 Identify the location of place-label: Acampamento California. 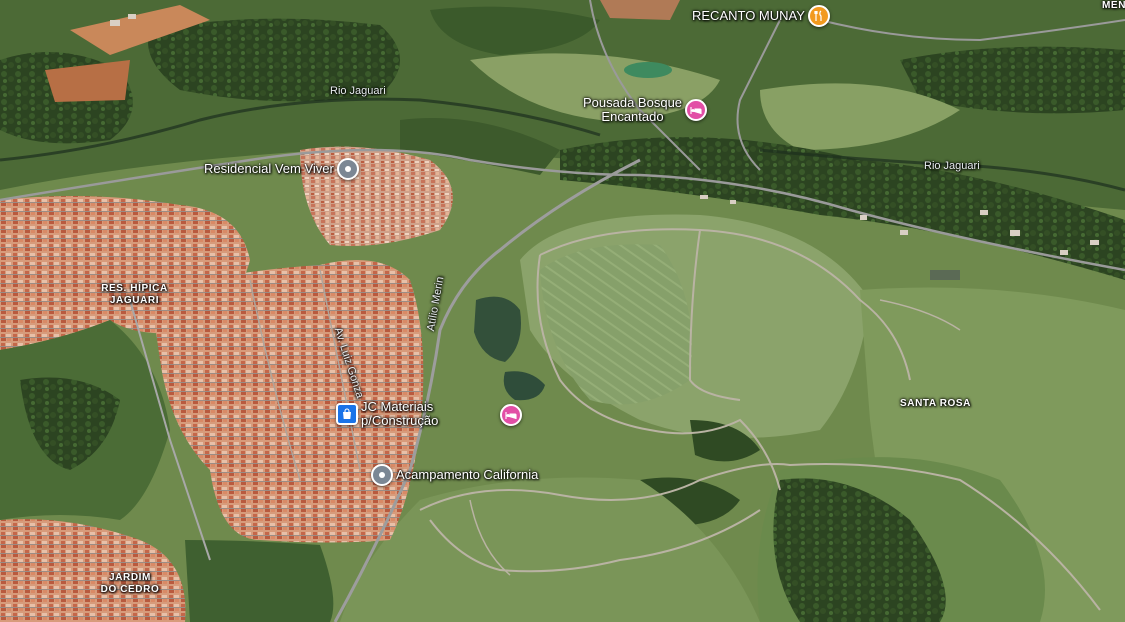
(467, 474).